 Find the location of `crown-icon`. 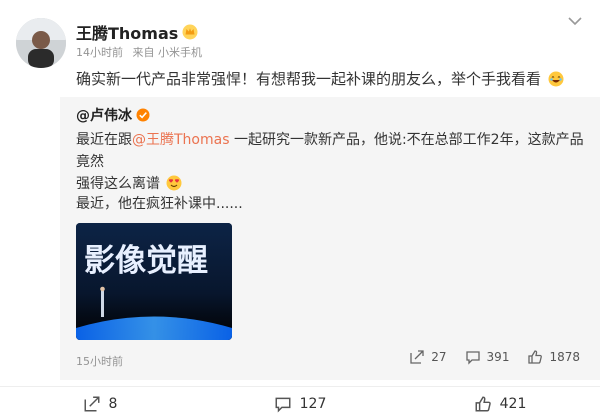

crown-icon is located at coordinates (190, 32).